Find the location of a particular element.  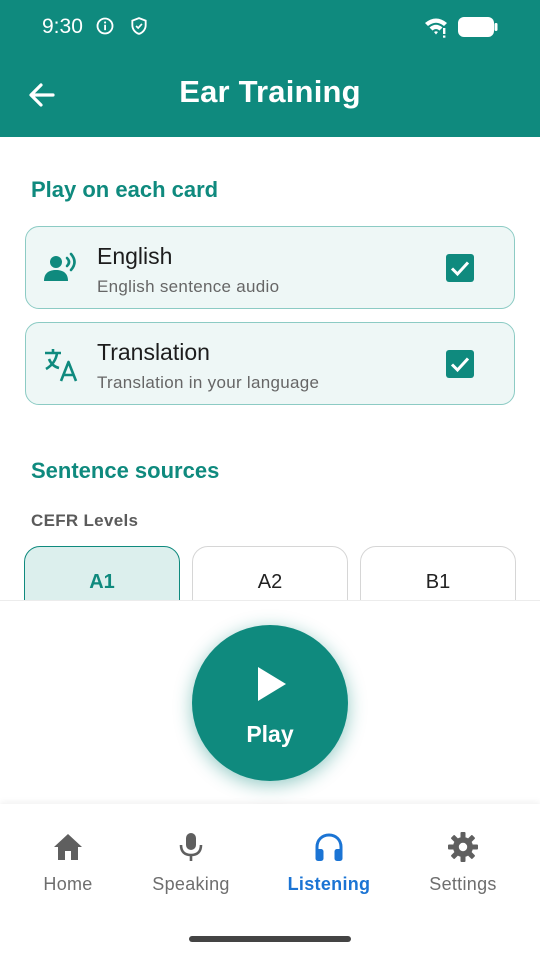

nav-item-settings: Settings is located at coordinates (463, 870).